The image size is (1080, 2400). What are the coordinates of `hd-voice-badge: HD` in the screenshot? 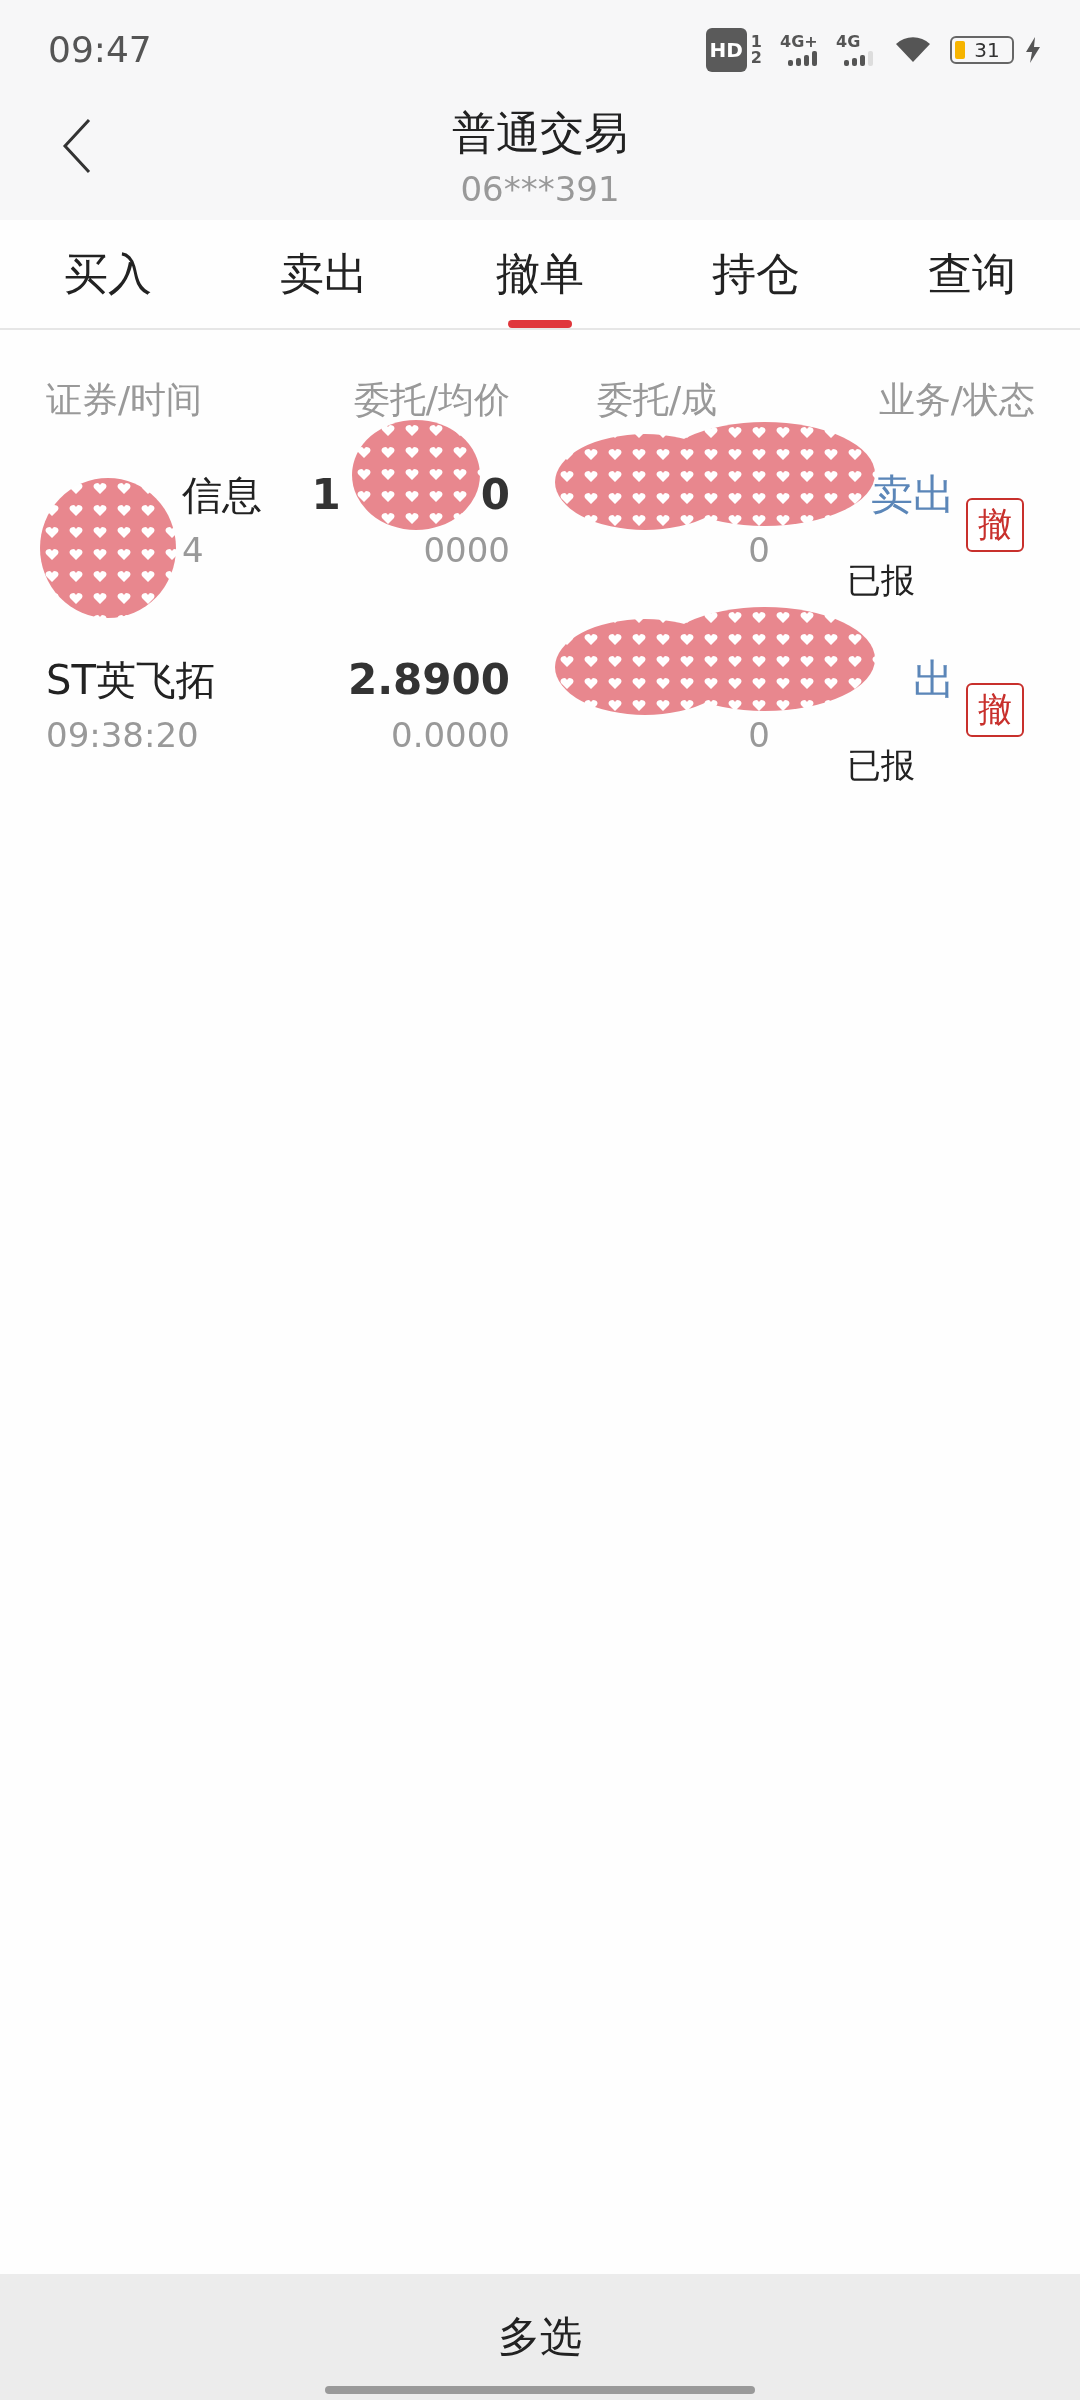 It's located at (726, 50).